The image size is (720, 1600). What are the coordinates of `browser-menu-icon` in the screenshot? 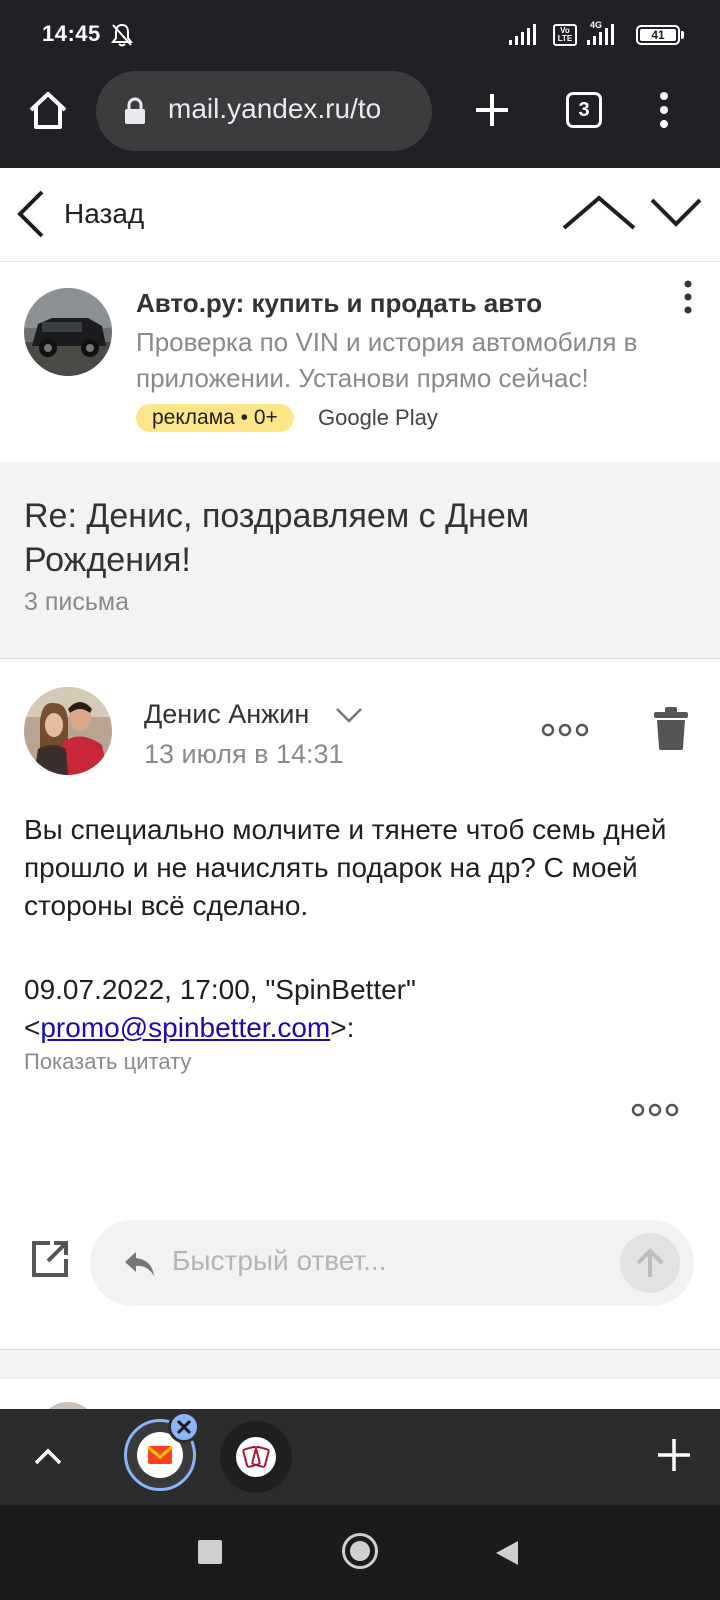 It's located at (664, 110).